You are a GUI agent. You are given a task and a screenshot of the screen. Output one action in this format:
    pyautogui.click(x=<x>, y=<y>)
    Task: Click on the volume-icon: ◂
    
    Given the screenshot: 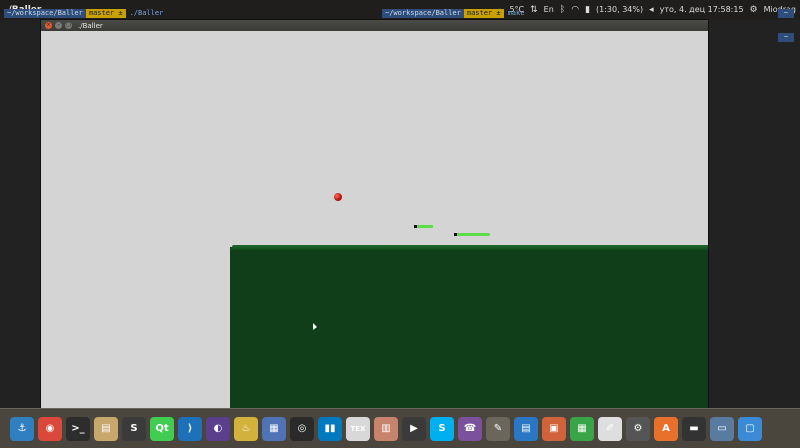 What is the action you would take?
    pyautogui.click(x=651, y=10)
    